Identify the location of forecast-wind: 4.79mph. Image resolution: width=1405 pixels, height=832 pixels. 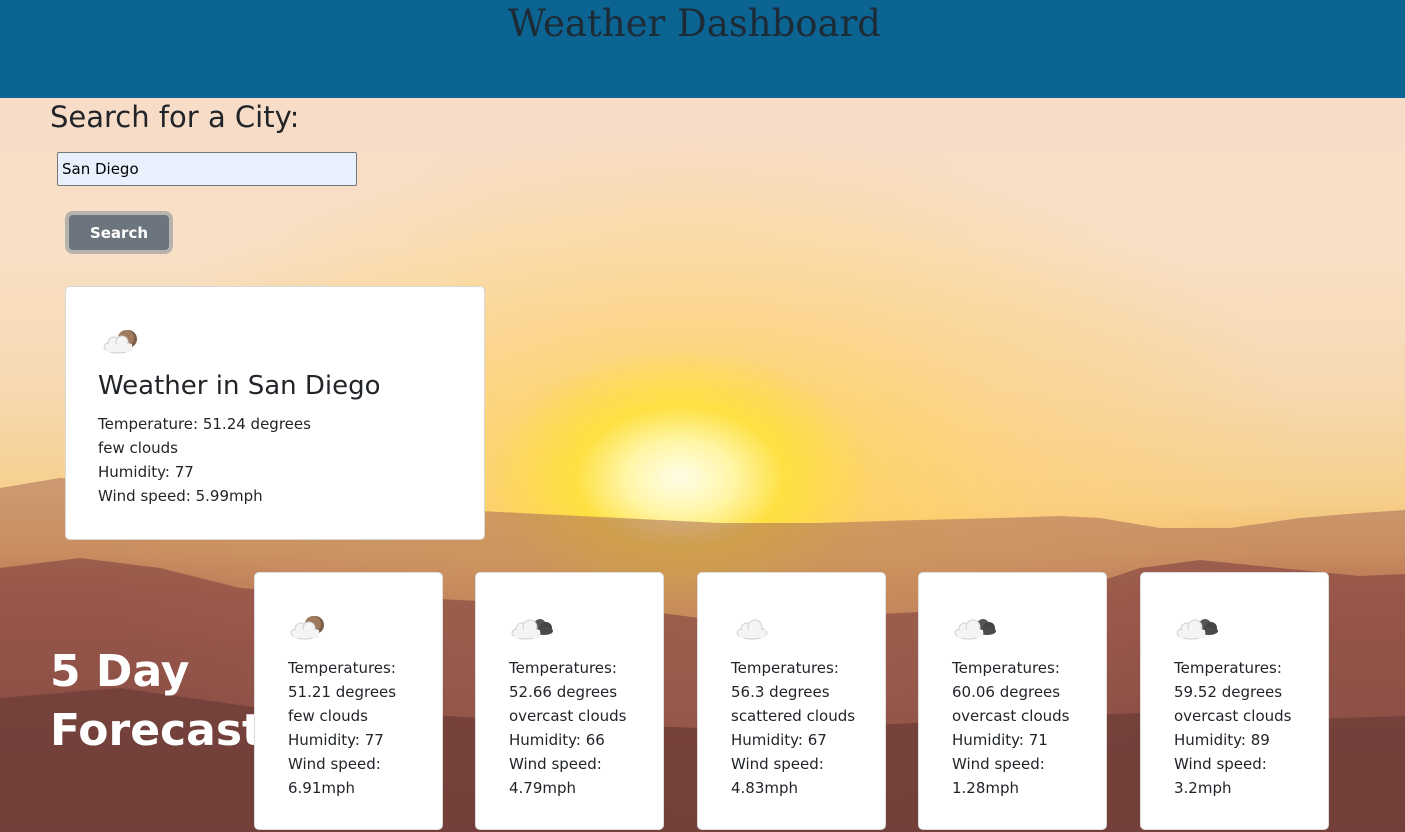
(543, 788).